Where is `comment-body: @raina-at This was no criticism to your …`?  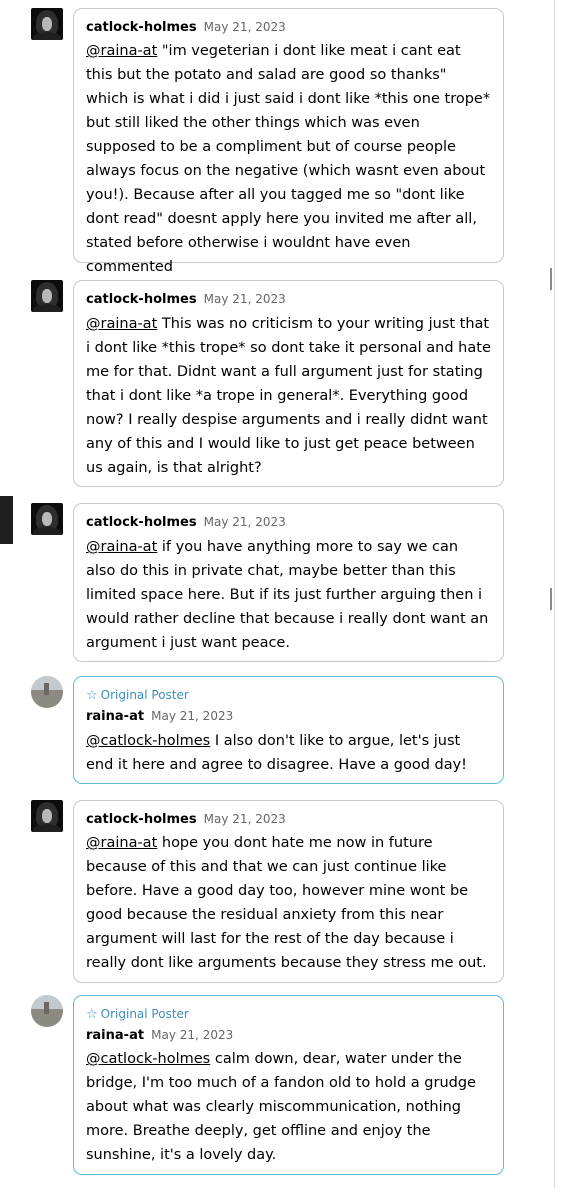
comment-body: @raina-at This was no criticism to your … is located at coordinates (288, 396).